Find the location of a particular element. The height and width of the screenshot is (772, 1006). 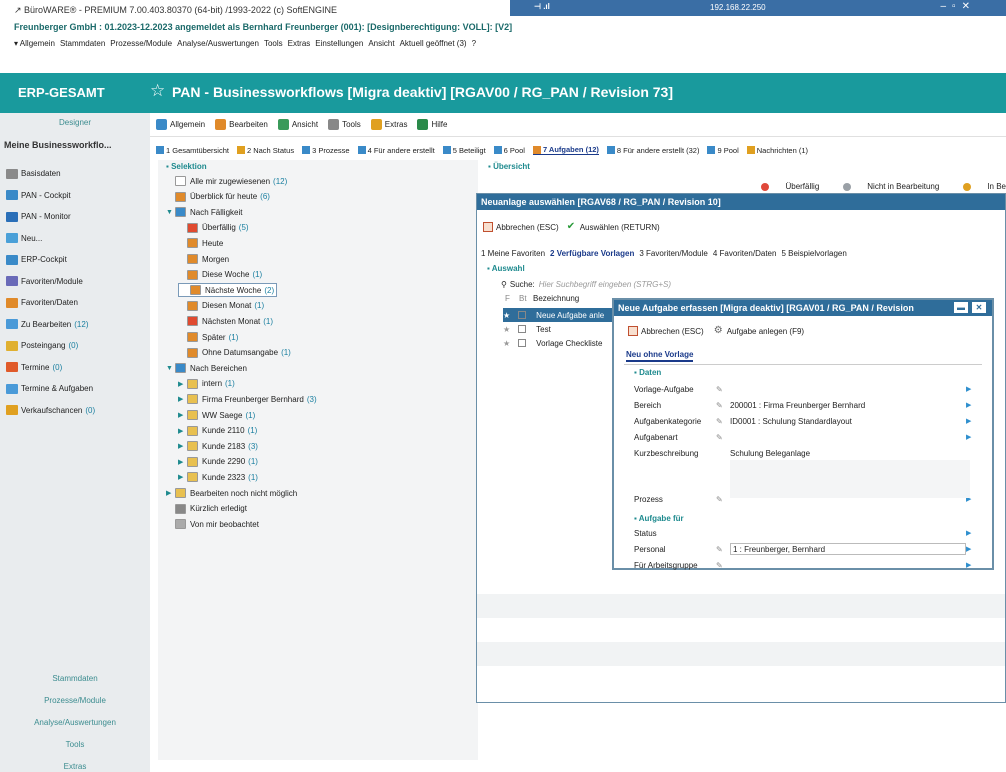

tab-item: 8 Für andere erstellt (32) is located at coordinates (652, 150).